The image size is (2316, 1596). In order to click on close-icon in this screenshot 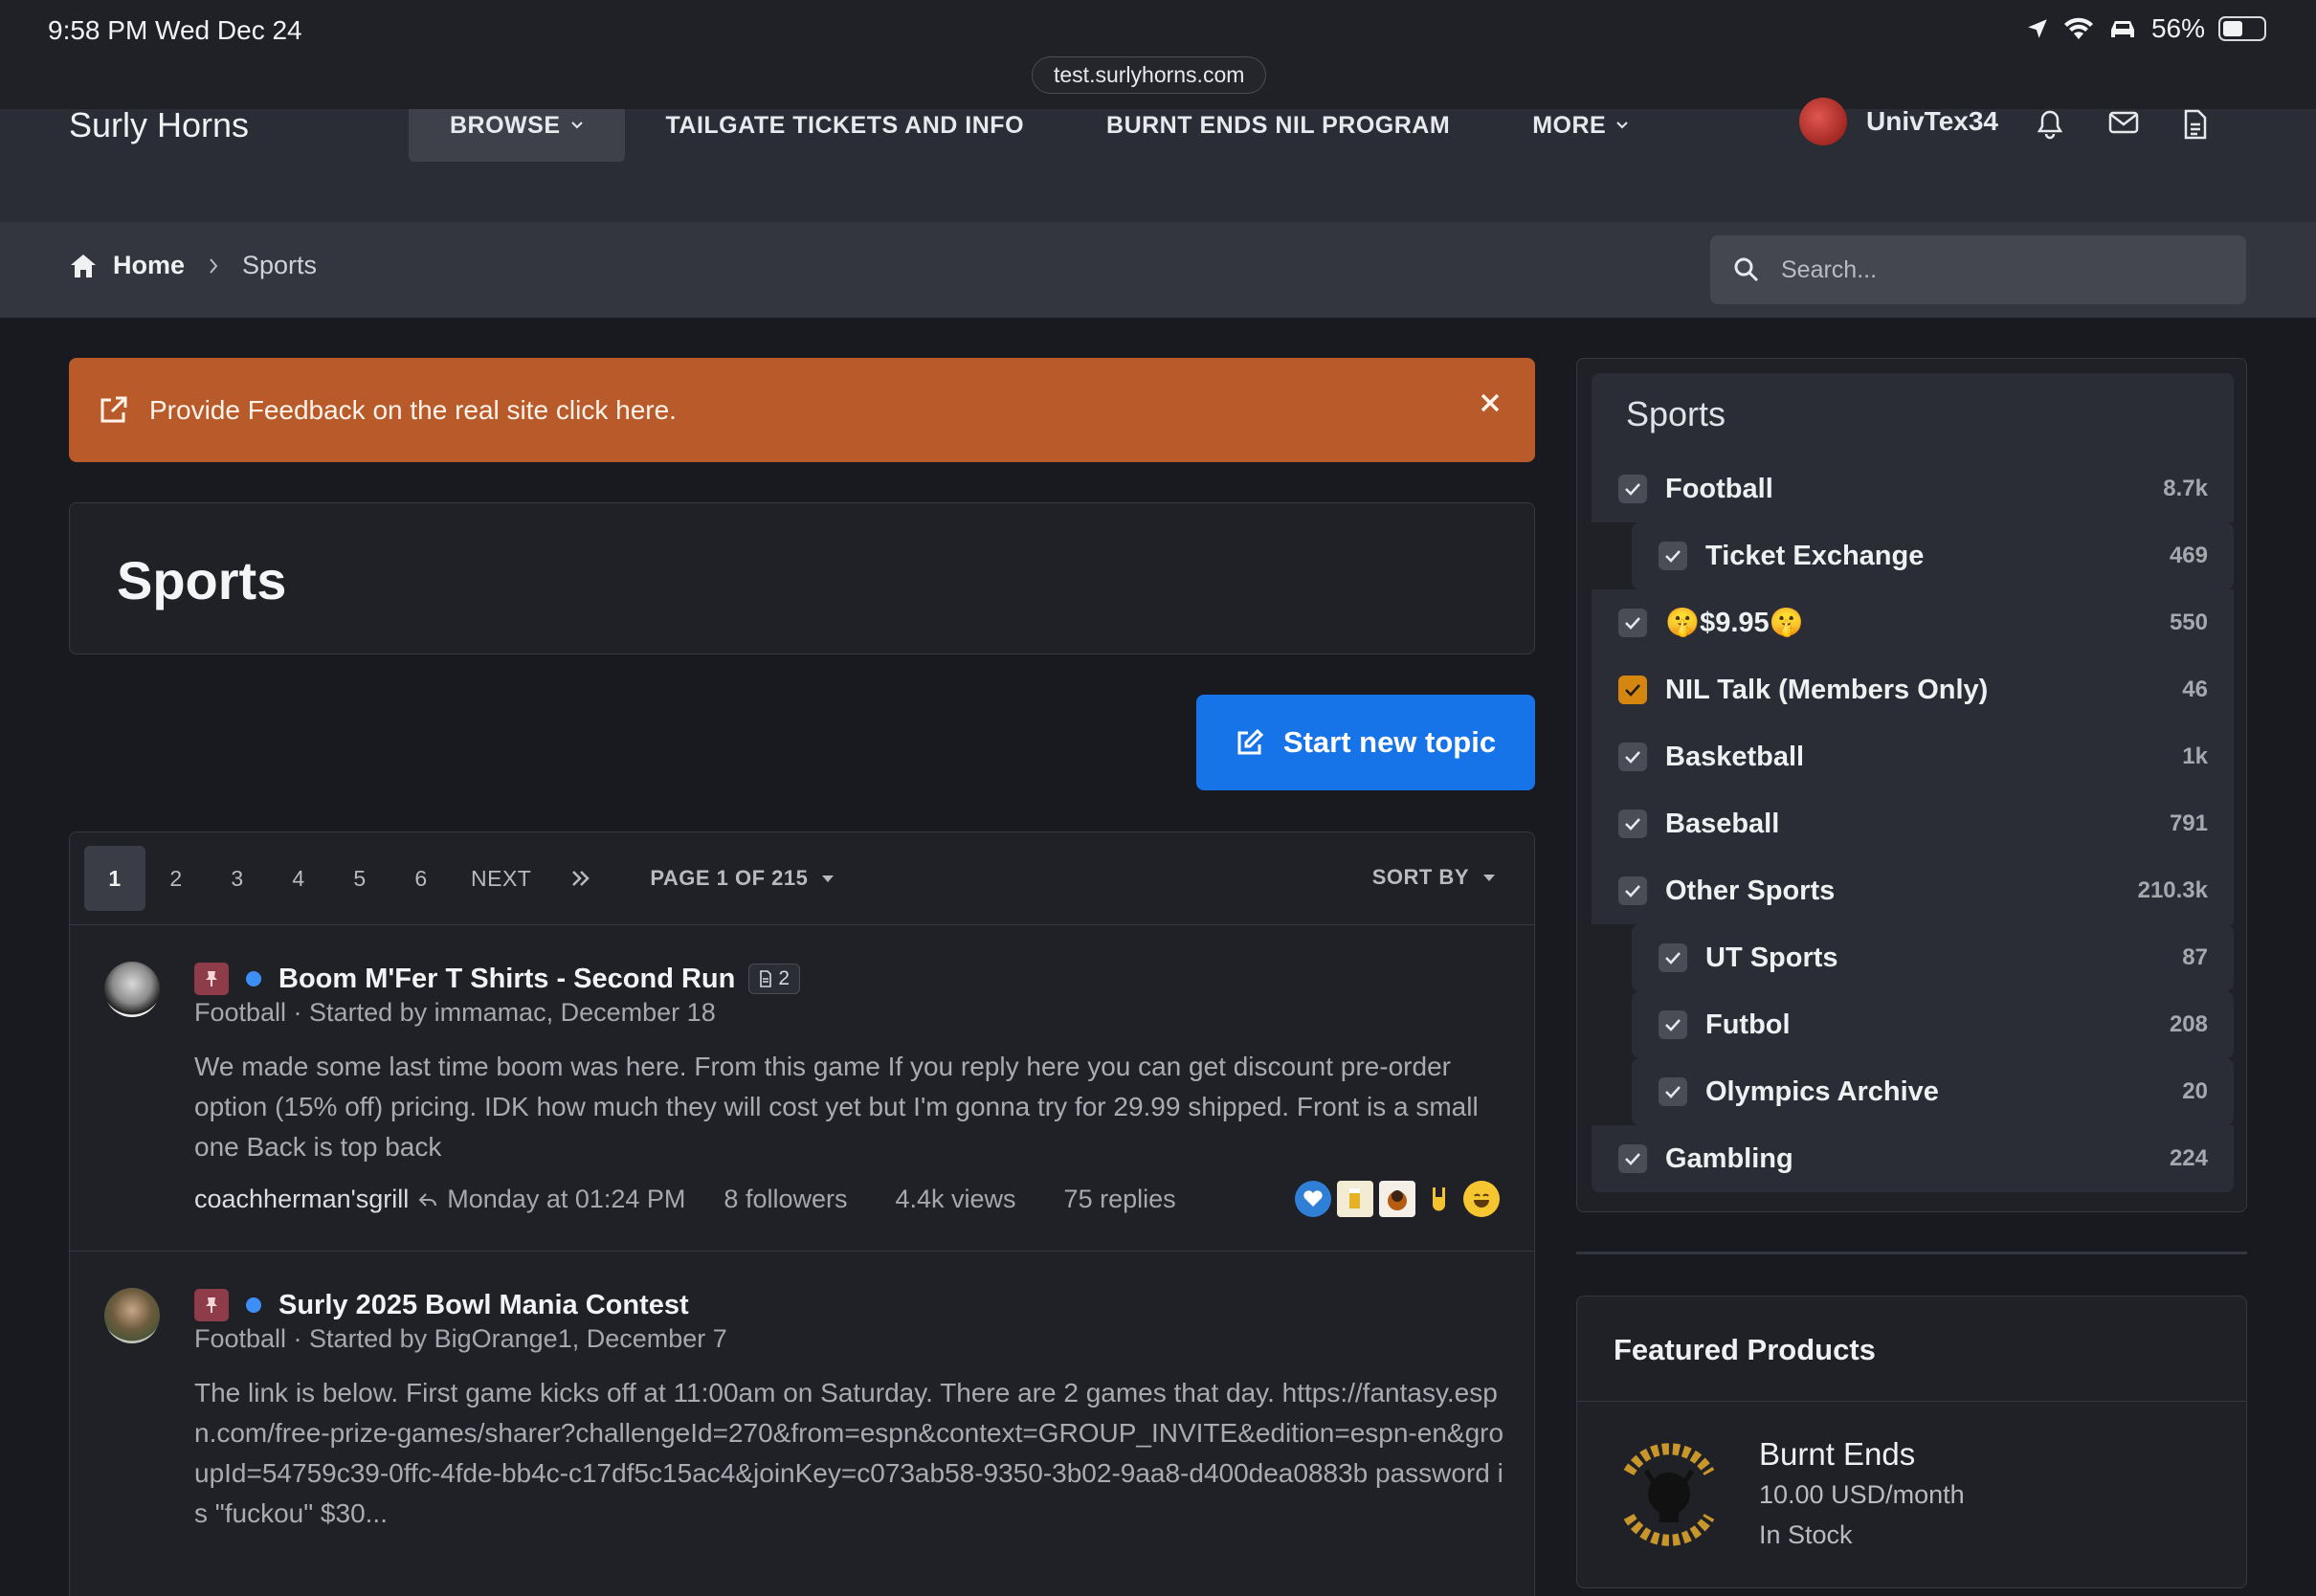, I will do `click(1490, 403)`.